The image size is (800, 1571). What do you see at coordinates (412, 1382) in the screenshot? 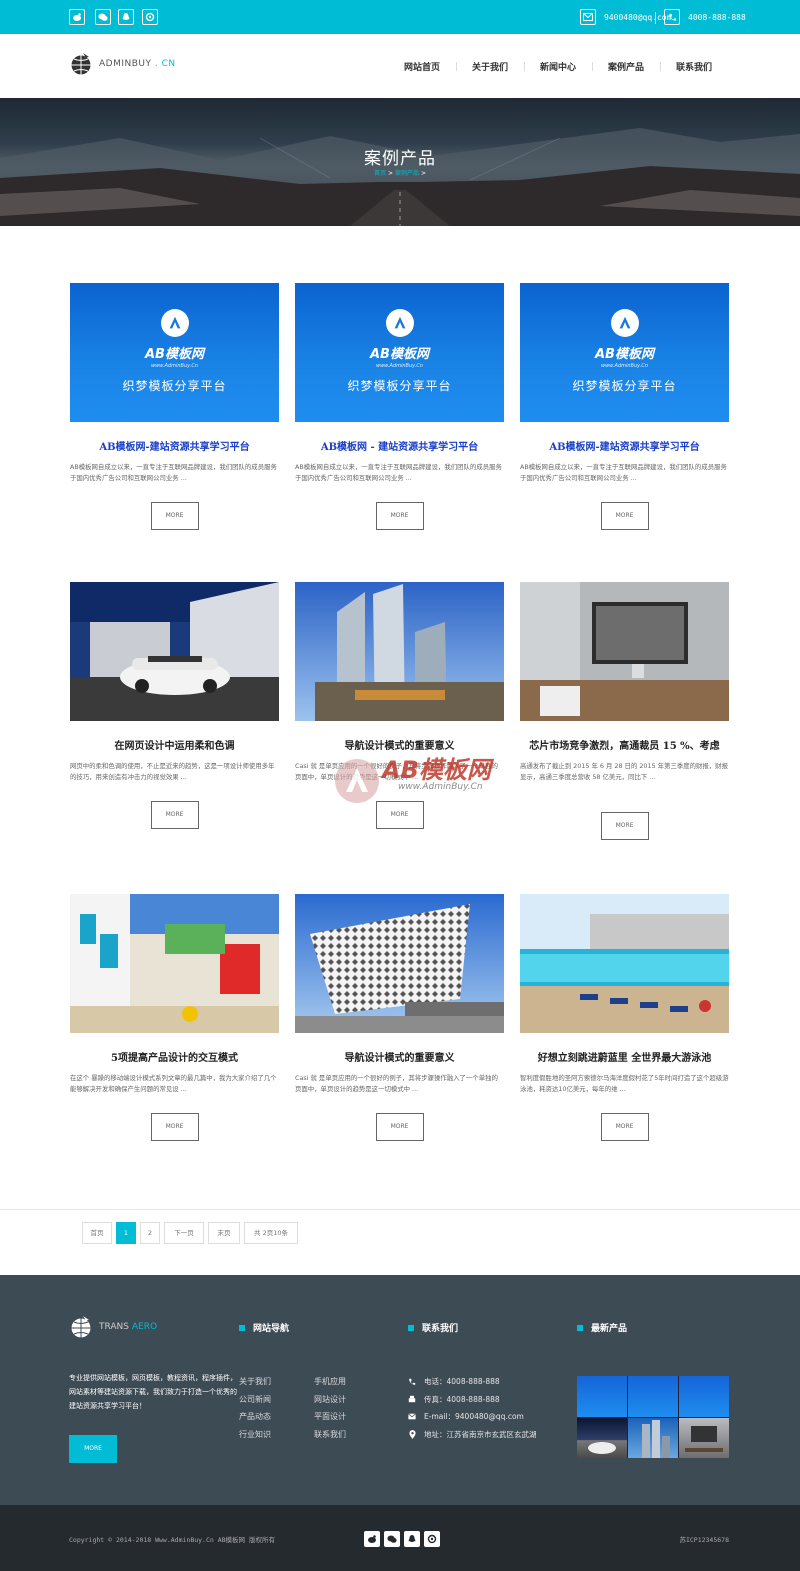
I see `phone-icon` at bounding box center [412, 1382].